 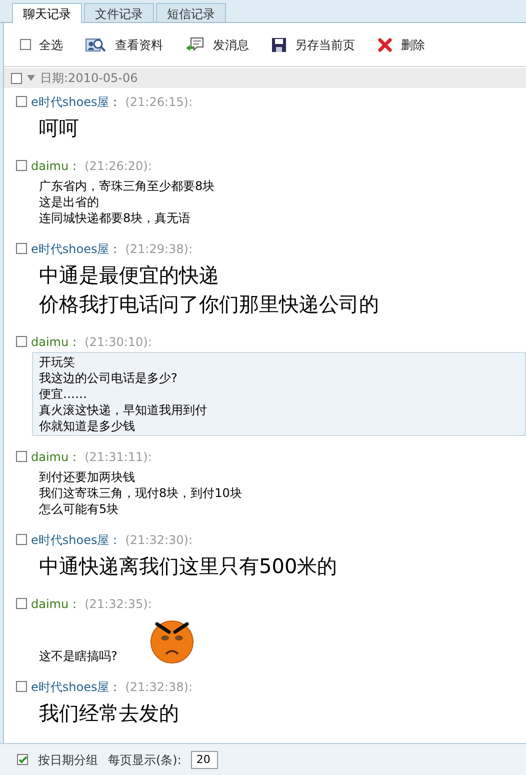 I want to click on timestamp: (21:31:11):, so click(x=118, y=457).